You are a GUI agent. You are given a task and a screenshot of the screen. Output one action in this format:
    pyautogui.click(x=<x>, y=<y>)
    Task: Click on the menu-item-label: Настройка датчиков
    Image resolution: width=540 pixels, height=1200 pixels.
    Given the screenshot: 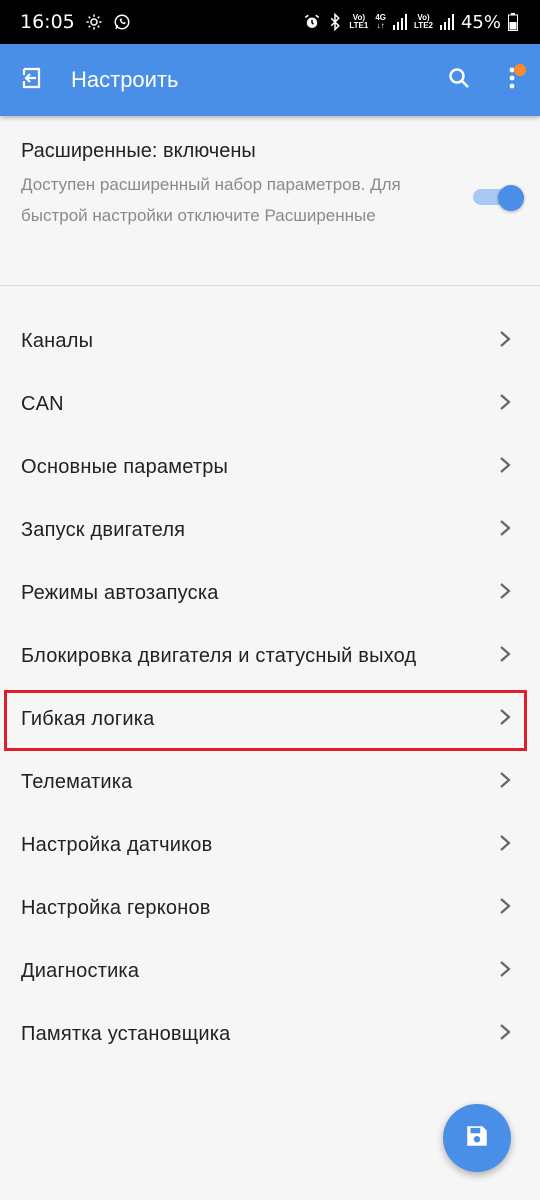 What is the action you would take?
    pyautogui.click(x=117, y=845)
    